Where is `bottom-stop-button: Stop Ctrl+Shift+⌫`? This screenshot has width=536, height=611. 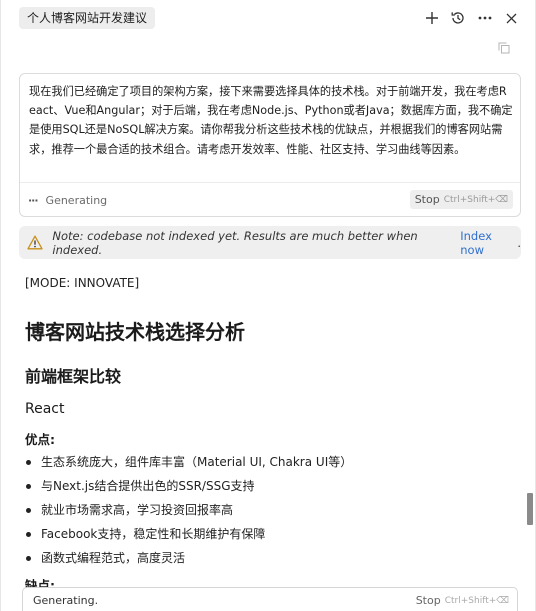
bottom-stop-button: Stop Ctrl+Shift+⌫ is located at coordinates (462, 600).